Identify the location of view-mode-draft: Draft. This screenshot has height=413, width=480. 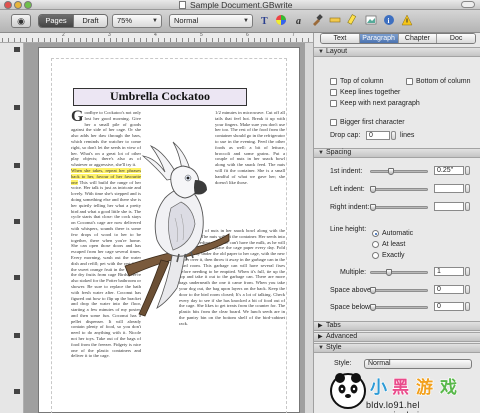
(90, 21).